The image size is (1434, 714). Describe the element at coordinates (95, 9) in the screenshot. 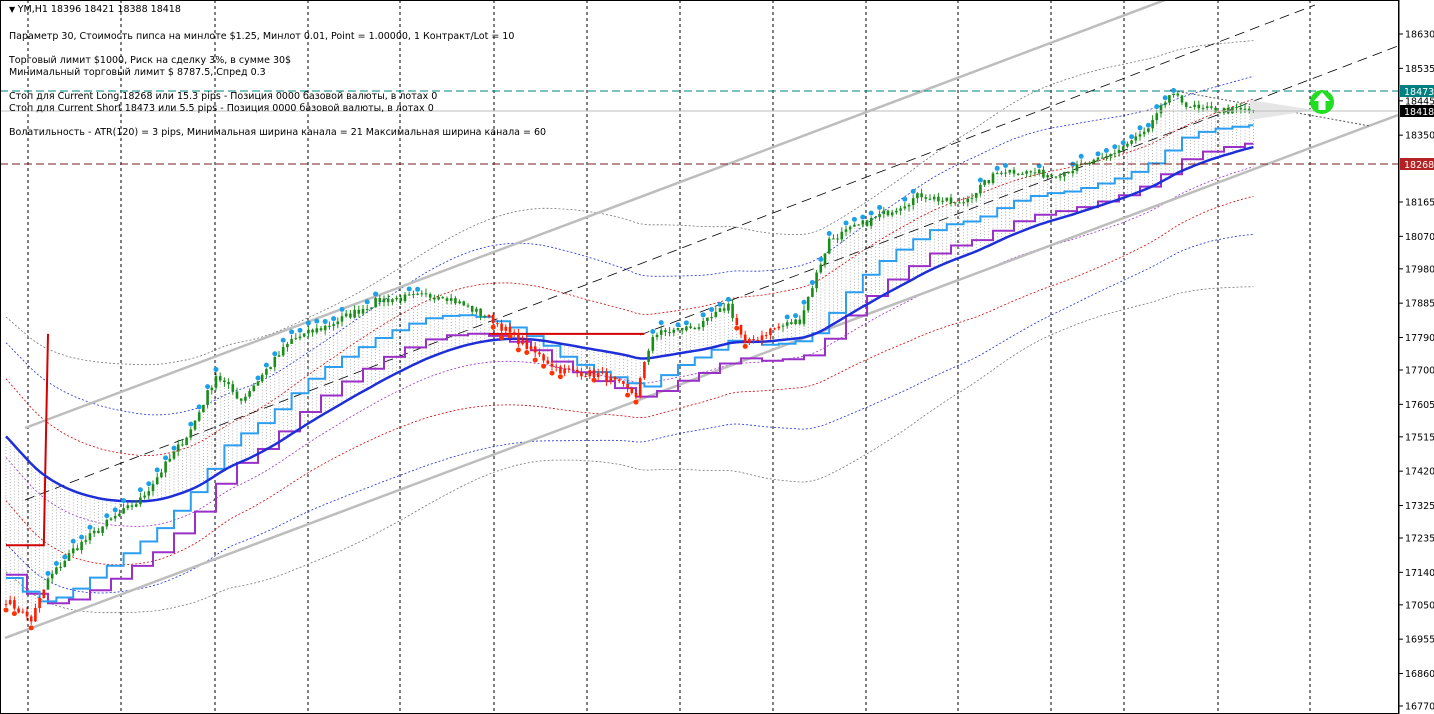

I see `symbol-header: ▼ YM,H1 18396 18421 18388 18418` at that location.